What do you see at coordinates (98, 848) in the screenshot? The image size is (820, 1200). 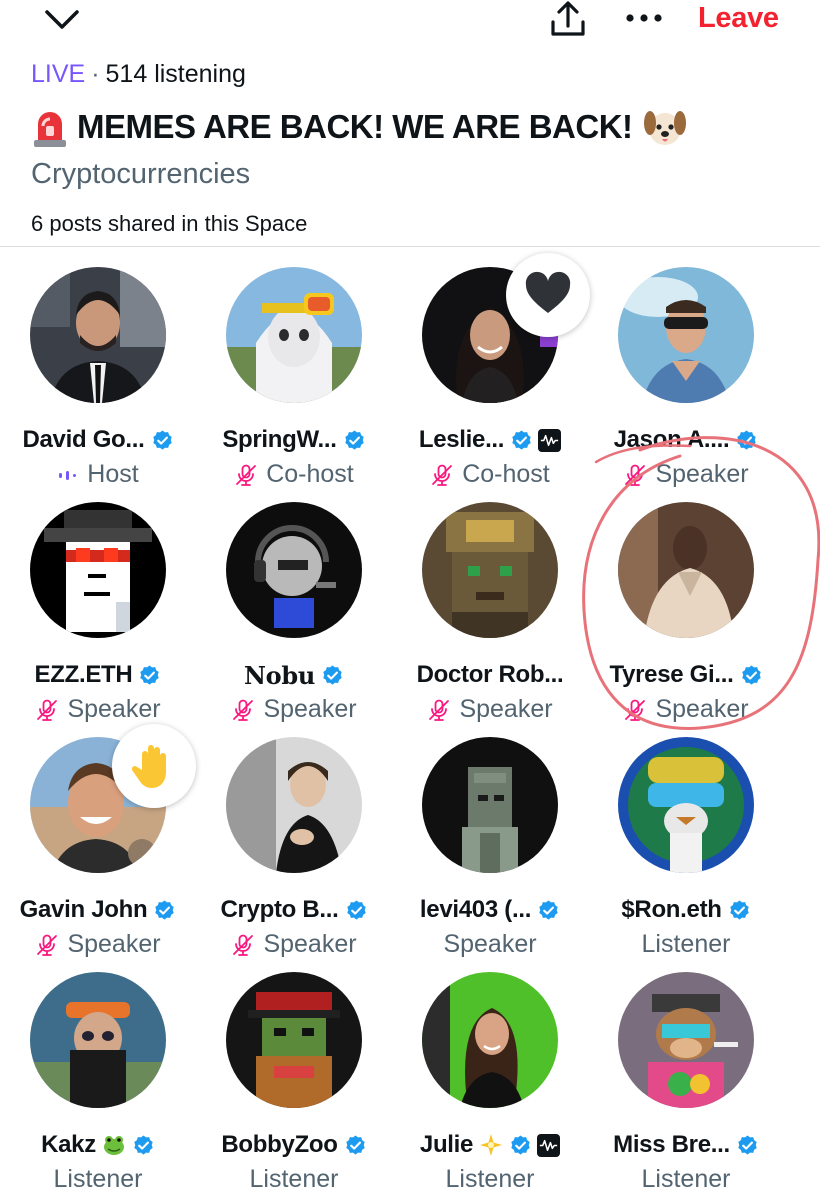 I see `participant-card: Gavin John Speaker` at bounding box center [98, 848].